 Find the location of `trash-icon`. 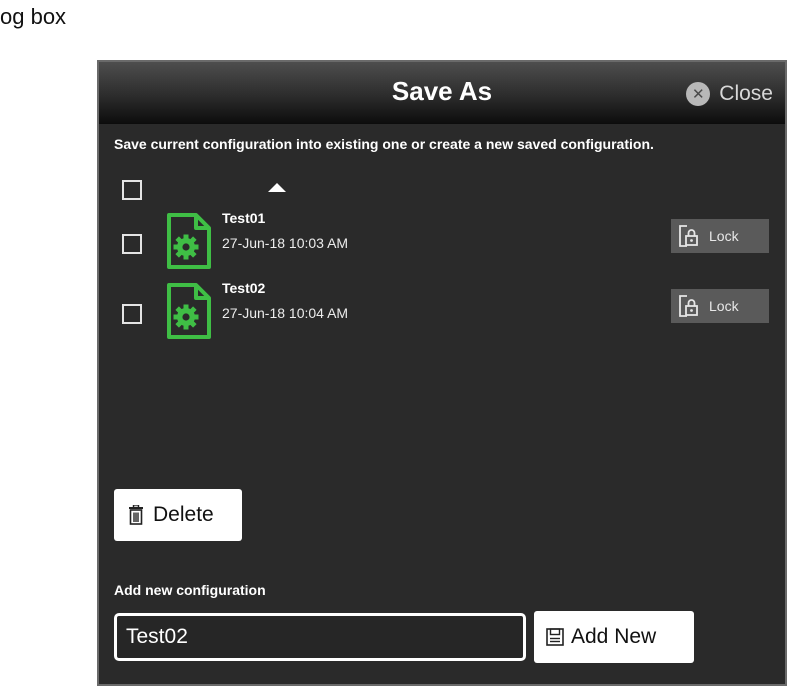

trash-icon is located at coordinates (136, 515).